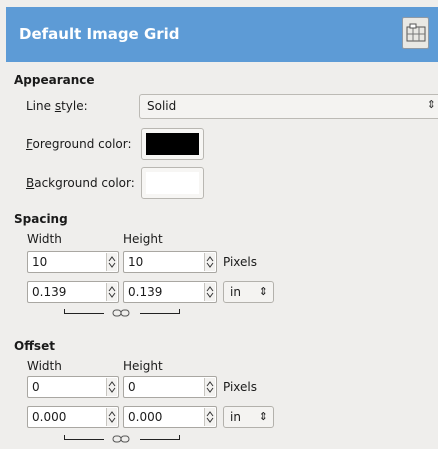 Image resolution: width=438 pixels, height=449 pixels. Describe the element at coordinates (222, 34) in the screenshot. I see `dialog-header: Default Image Grid` at that location.